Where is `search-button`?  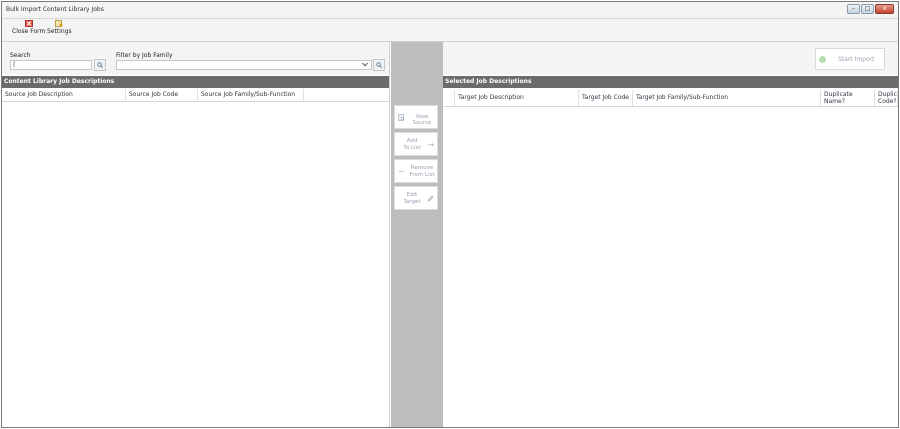
search-button is located at coordinates (100, 65).